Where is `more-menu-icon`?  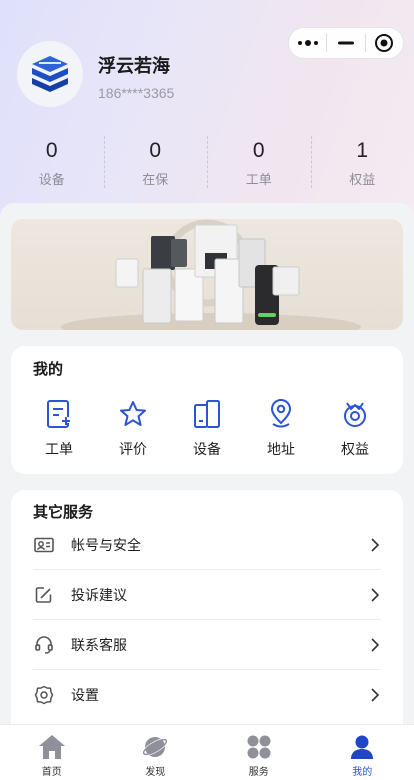 more-menu-icon is located at coordinates (307, 43).